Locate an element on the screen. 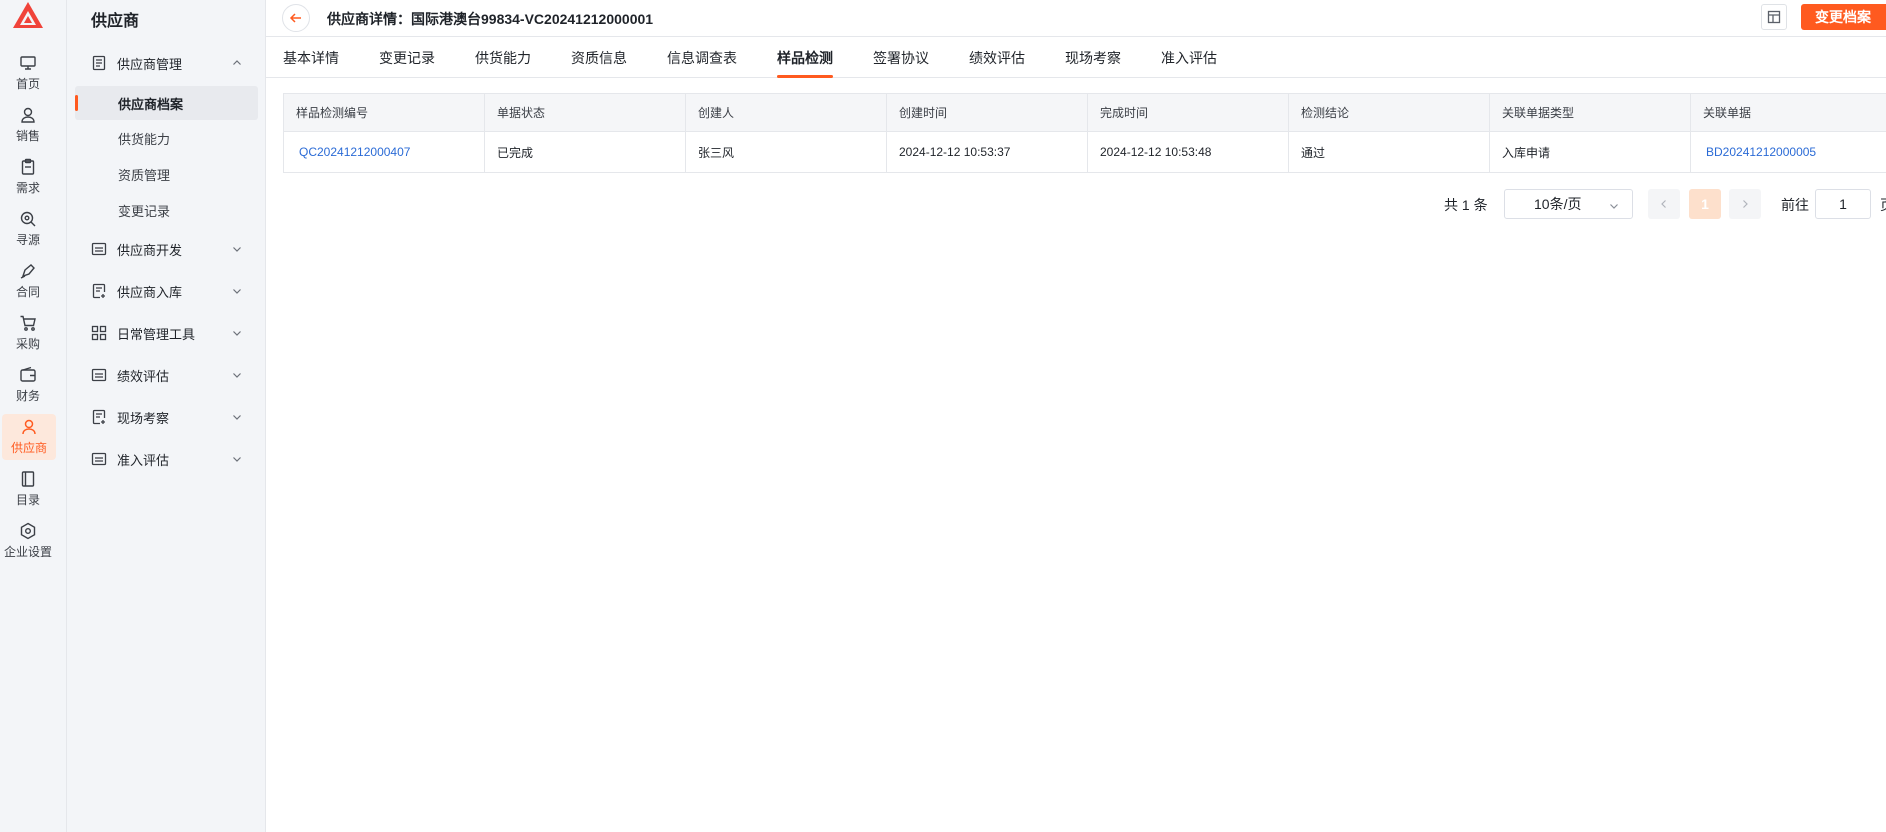  sidebar-item-qualification: 资质管理 is located at coordinates (166, 174).